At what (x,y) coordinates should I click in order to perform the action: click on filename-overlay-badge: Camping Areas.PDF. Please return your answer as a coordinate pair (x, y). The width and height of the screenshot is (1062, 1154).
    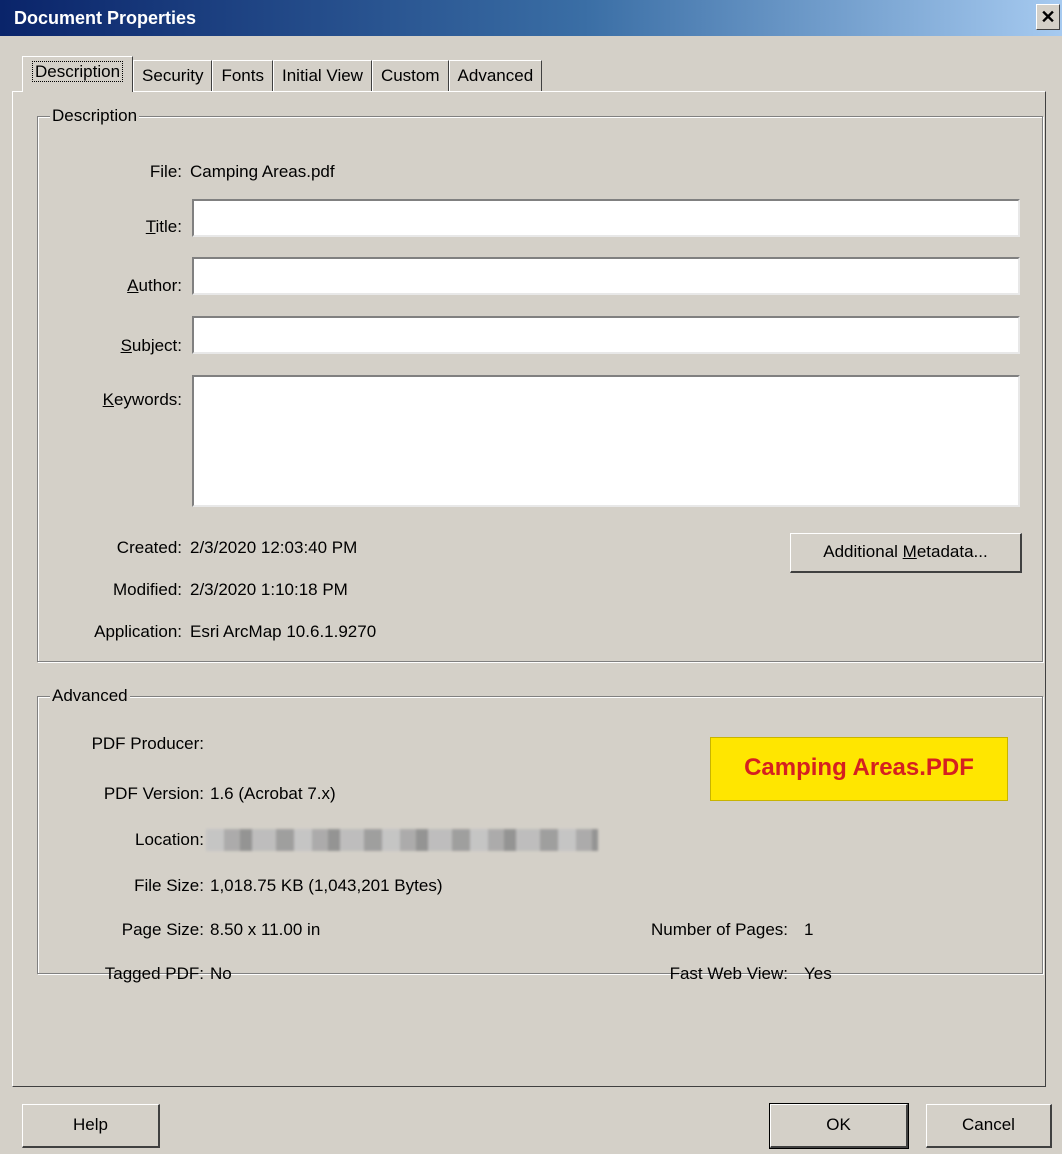
    Looking at the image, I should click on (859, 769).